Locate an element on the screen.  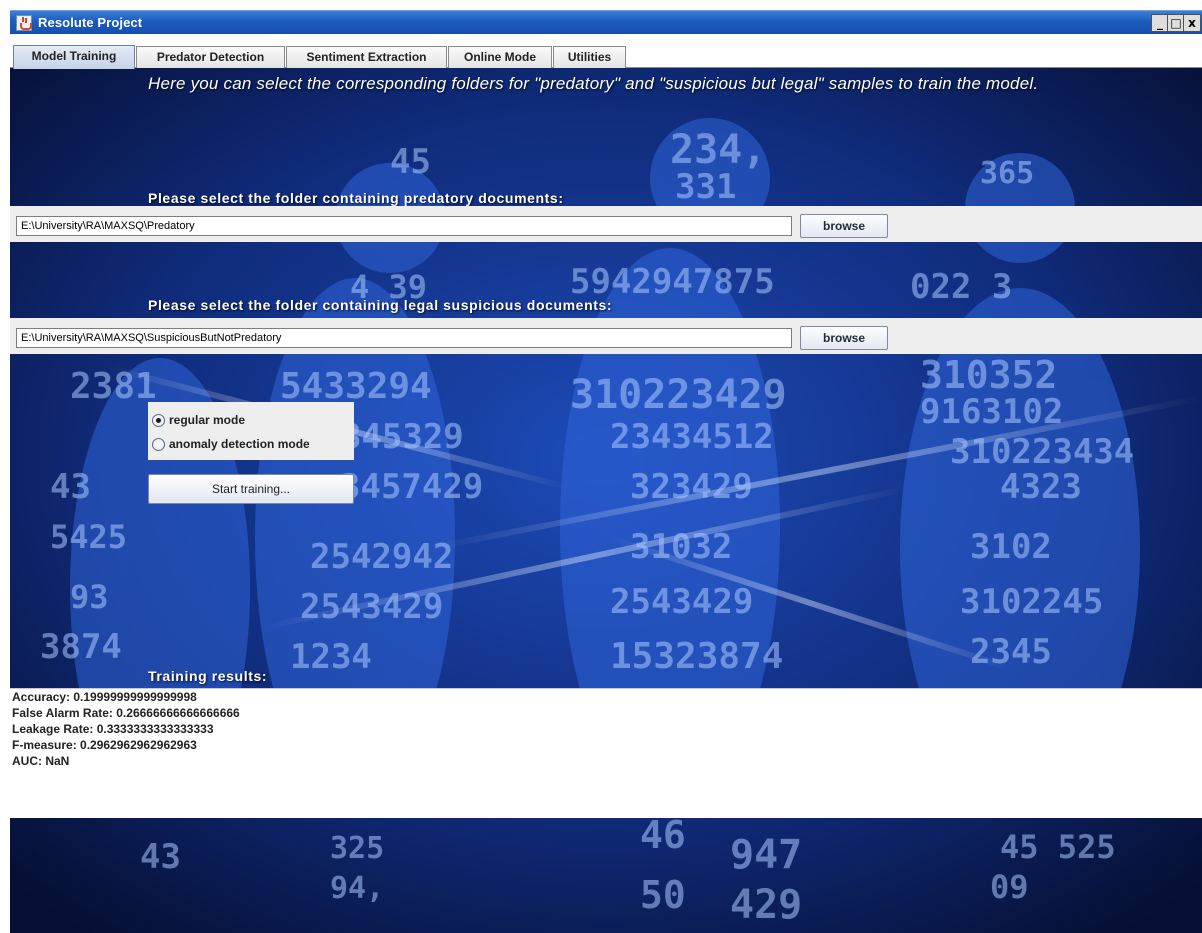
svg-text: 2381 is located at coordinates (113, 386).